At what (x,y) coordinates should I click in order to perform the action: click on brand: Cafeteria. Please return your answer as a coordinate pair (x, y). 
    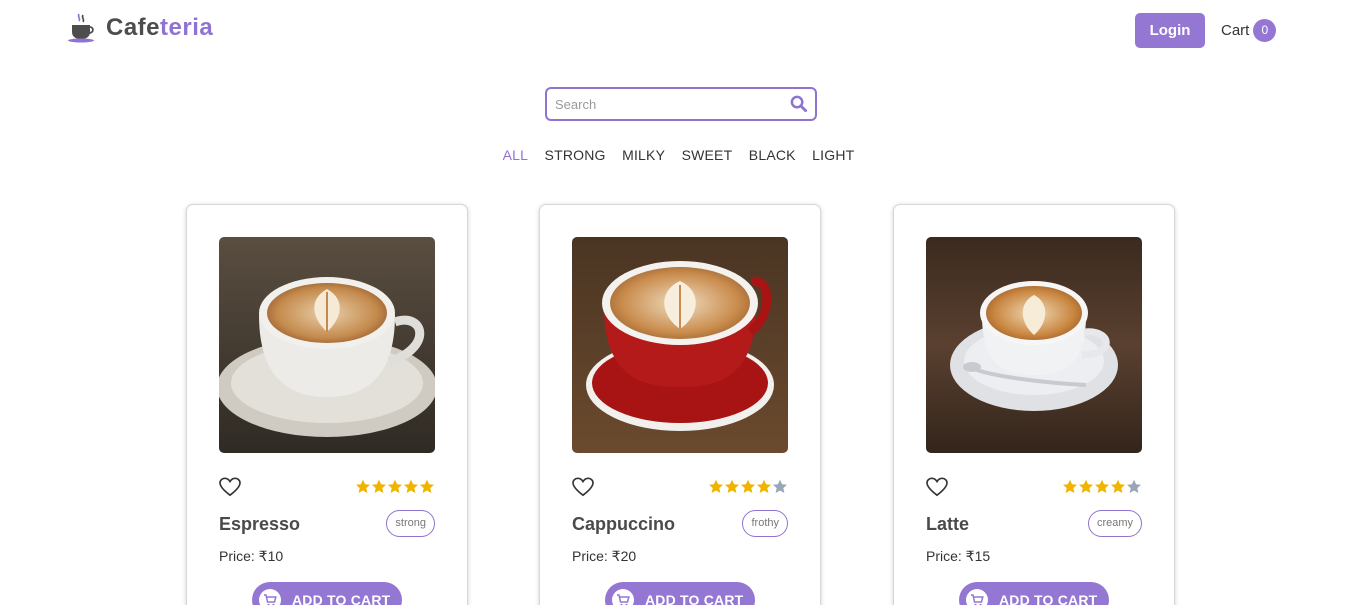
    Looking at the image, I should click on (139, 28).